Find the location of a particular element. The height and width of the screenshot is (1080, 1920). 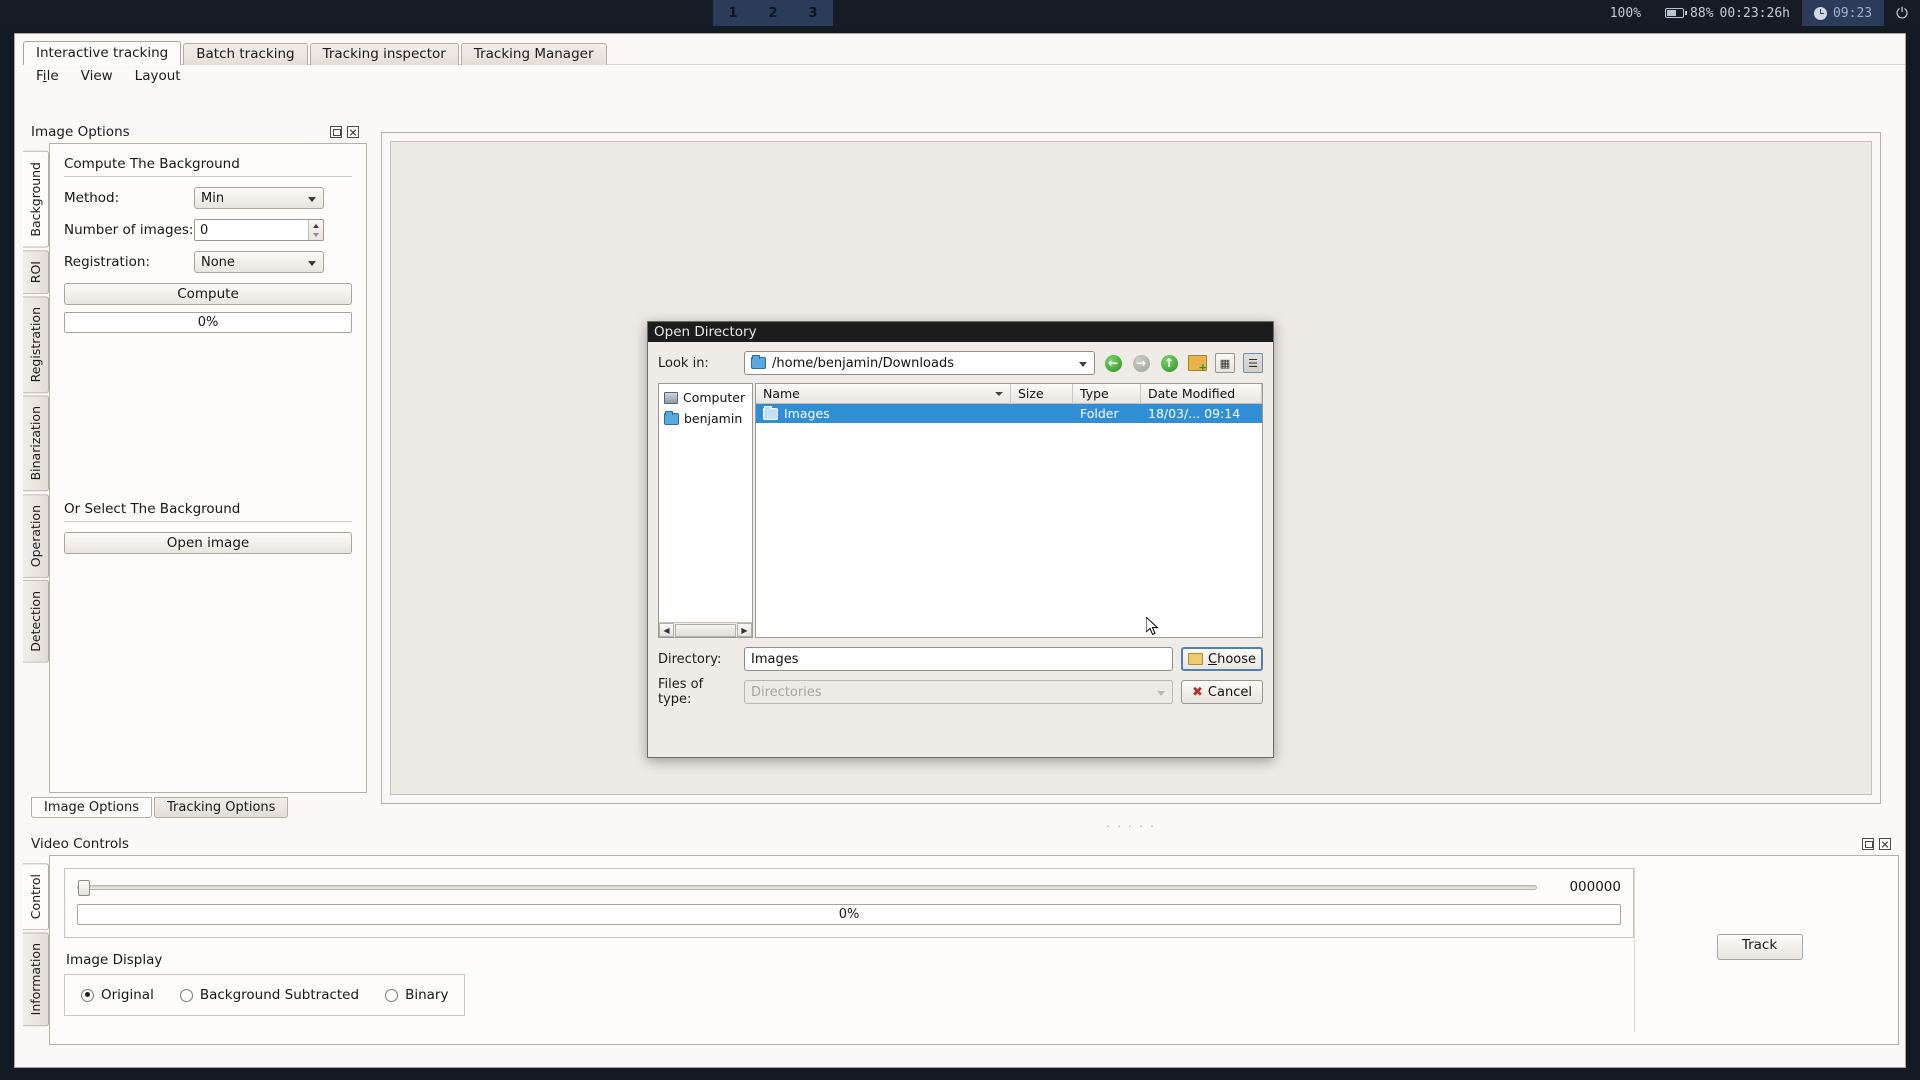

column-header-name-label: Name is located at coordinates (781, 393).